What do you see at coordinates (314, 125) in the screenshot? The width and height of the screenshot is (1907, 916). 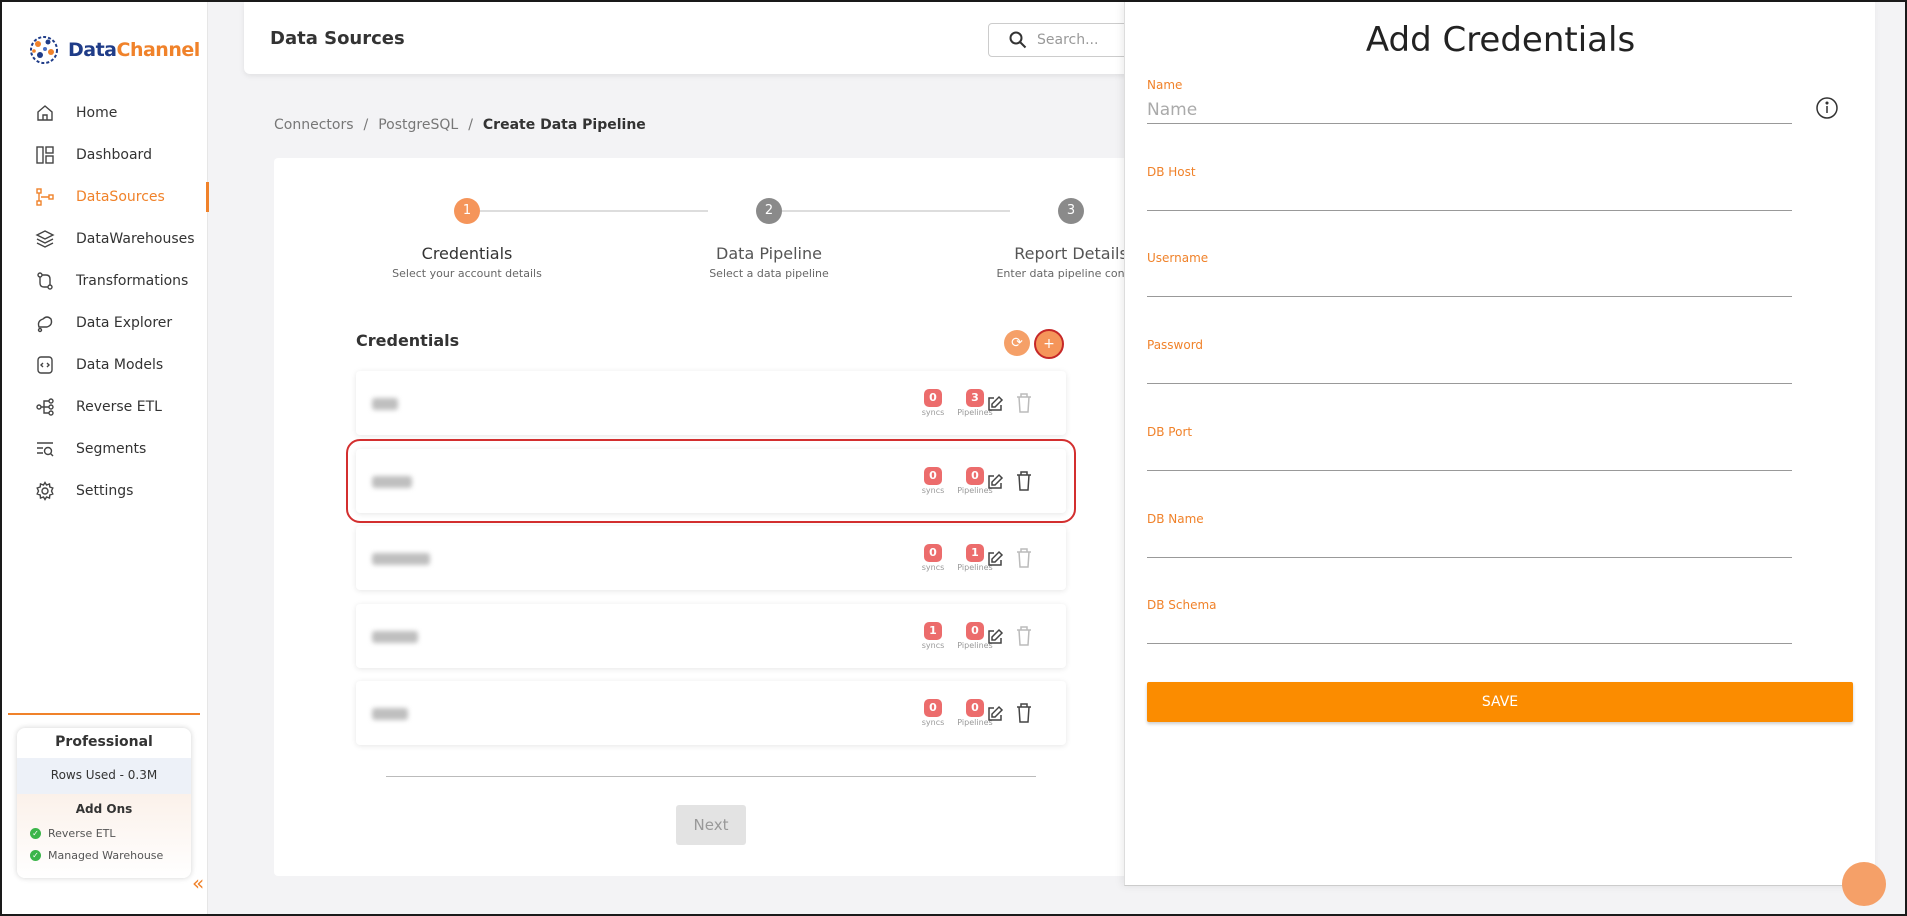 I see `breadcrumb-connectors: Connectors` at bounding box center [314, 125].